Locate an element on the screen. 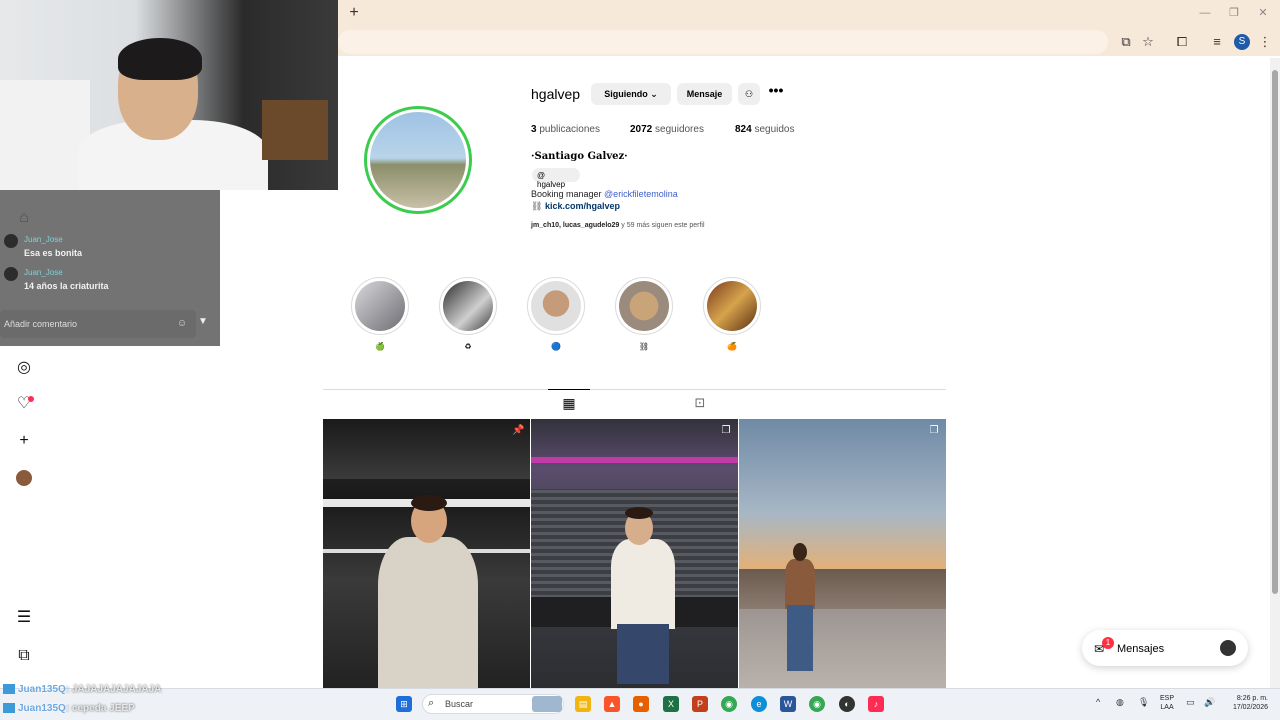  close-window-button: ✕ is located at coordinates (1263, 13).